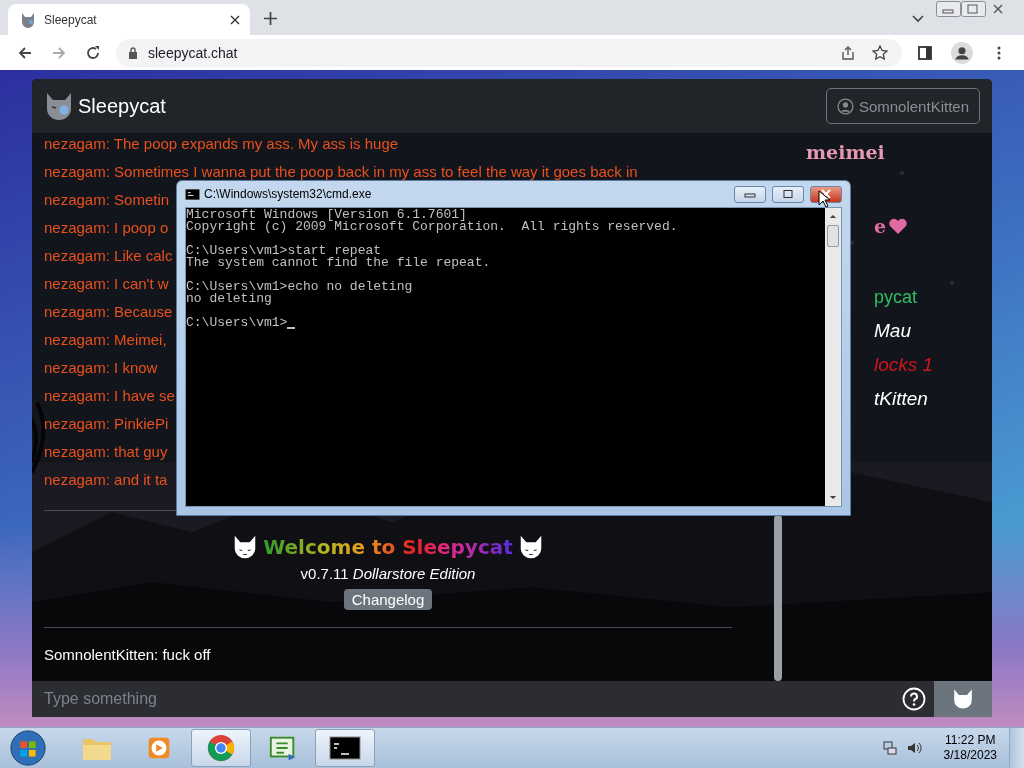 Image resolution: width=1024 pixels, height=768 pixels. I want to click on user-name: pycat, so click(896, 297).